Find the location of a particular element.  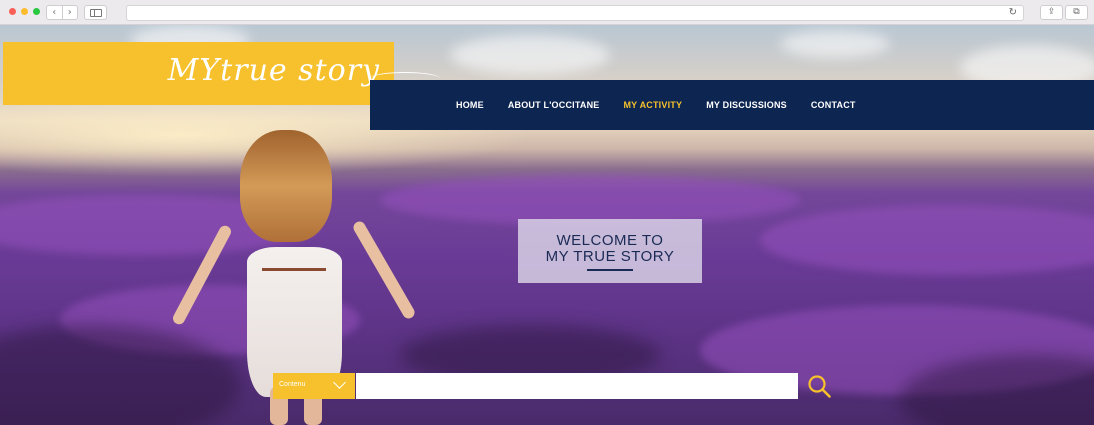

forward-button: › is located at coordinates (69, 12).